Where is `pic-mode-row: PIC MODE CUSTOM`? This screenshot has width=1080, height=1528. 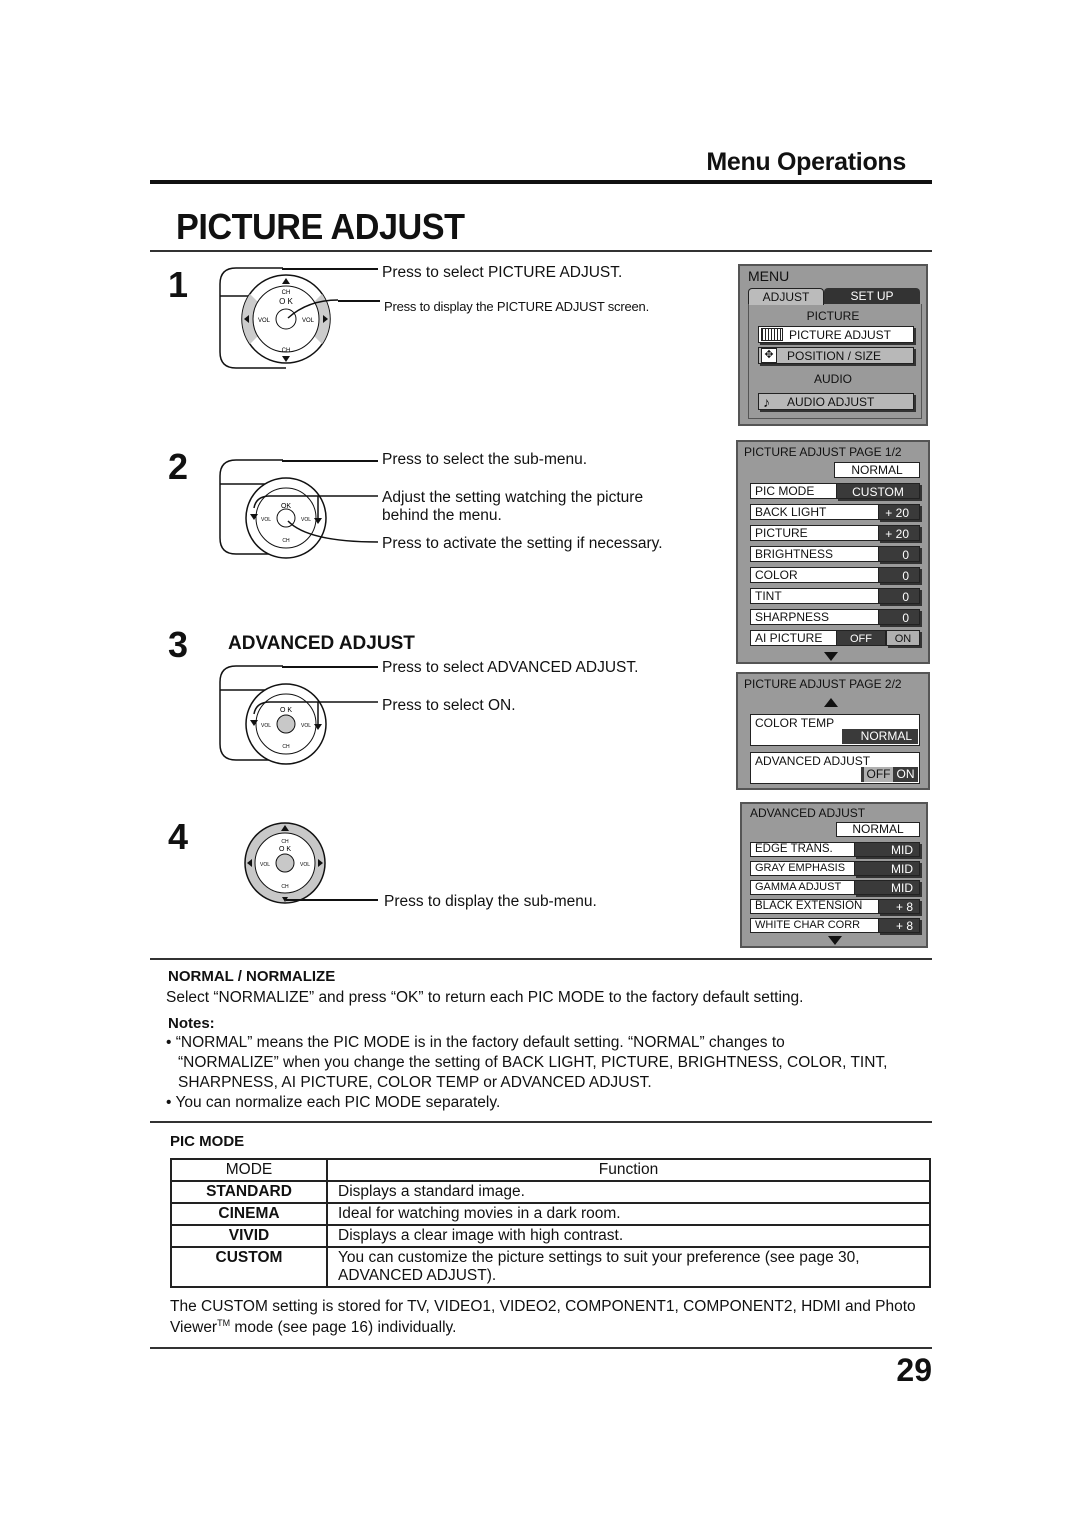
pic-mode-row: PIC MODE CUSTOM is located at coordinates (835, 491).